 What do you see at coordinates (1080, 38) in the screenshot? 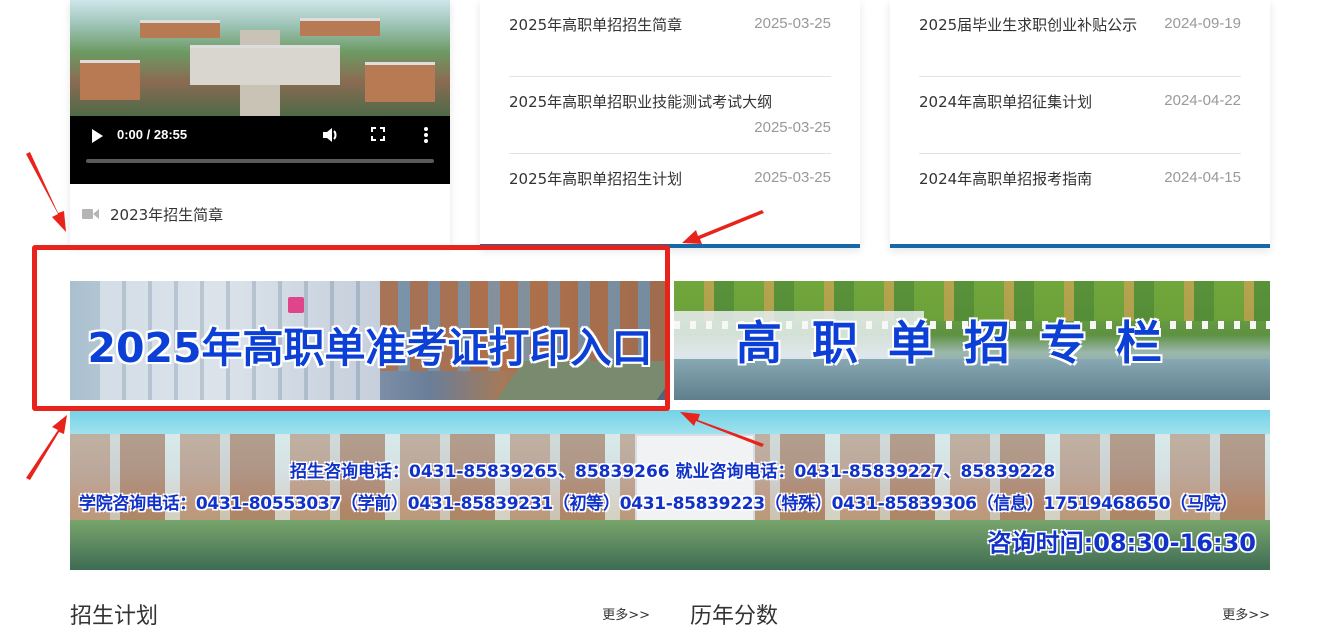
I see `news-item: 2025届毕业生求职创业补贴公示 2024-09-19` at bounding box center [1080, 38].